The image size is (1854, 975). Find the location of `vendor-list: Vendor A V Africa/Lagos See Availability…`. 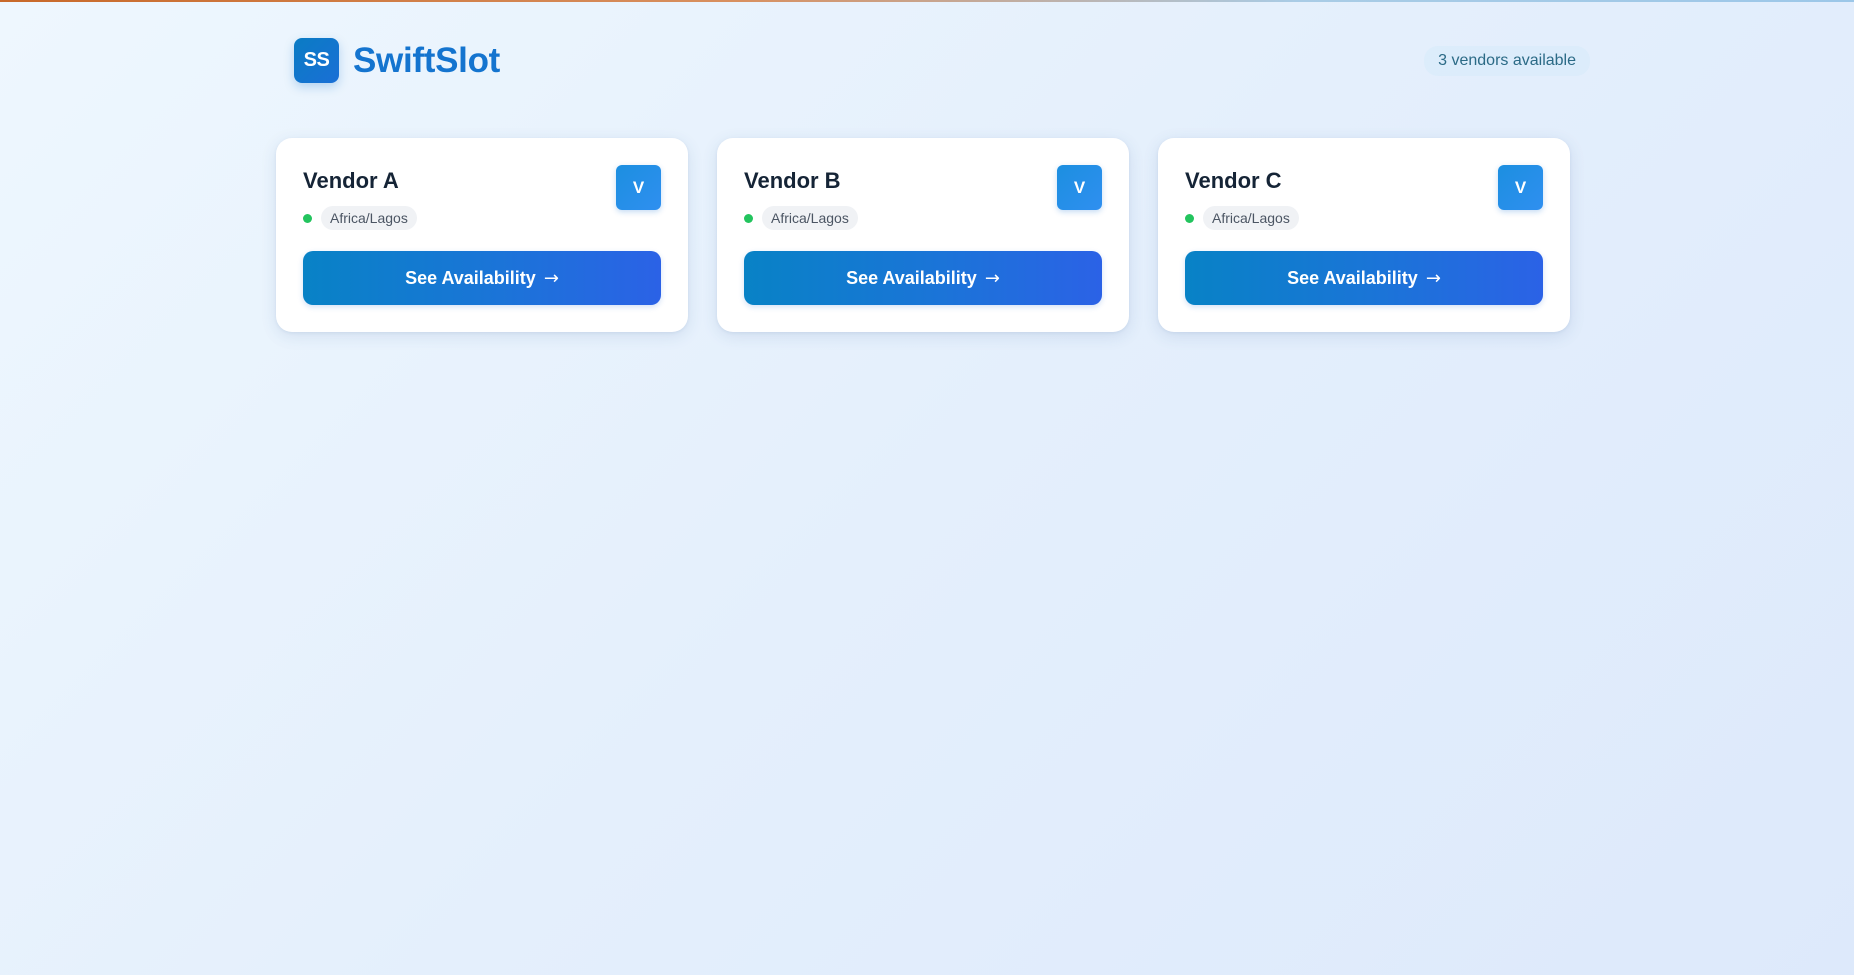

vendor-list: Vendor A V Africa/Lagos See Availability… is located at coordinates (923, 235).